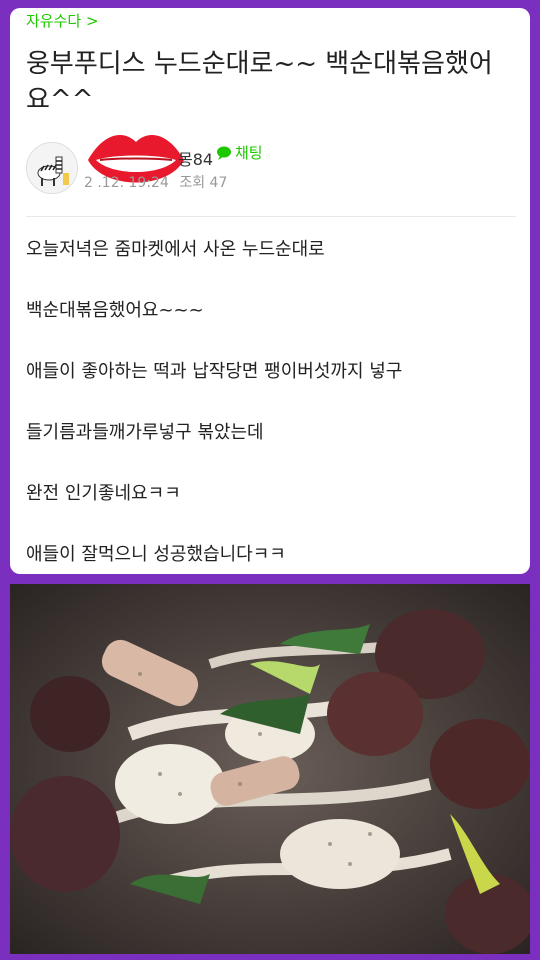 The height and width of the screenshot is (960, 540). What do you see at coordinates (195, 158) in the screenshot?
I see `author-nickname: 몽84` at bounding box center [195, 158].